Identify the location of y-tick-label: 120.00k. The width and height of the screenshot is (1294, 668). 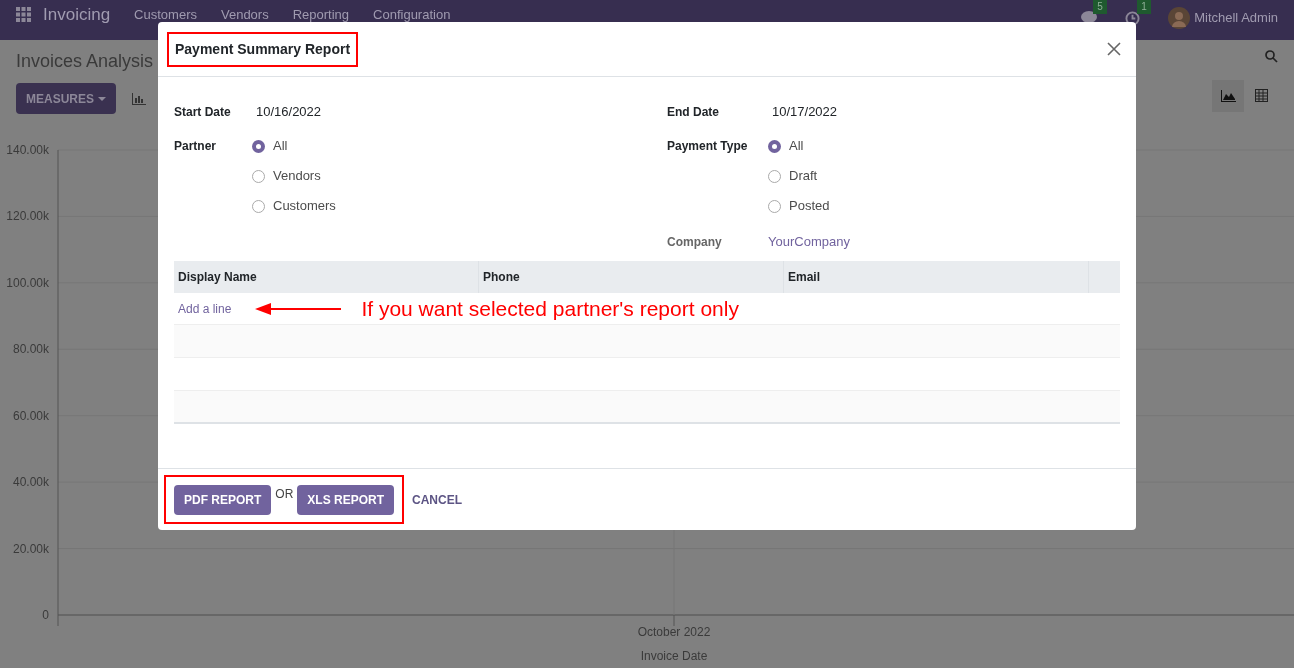
(27, 216).